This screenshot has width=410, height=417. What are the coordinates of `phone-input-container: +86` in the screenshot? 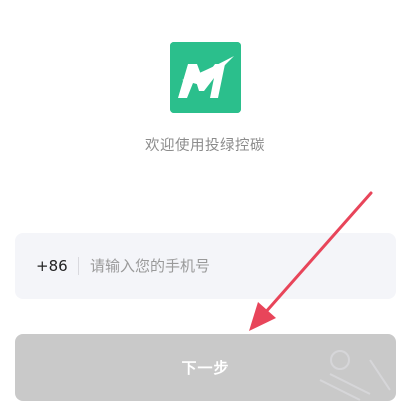 It's located at (205, 266).